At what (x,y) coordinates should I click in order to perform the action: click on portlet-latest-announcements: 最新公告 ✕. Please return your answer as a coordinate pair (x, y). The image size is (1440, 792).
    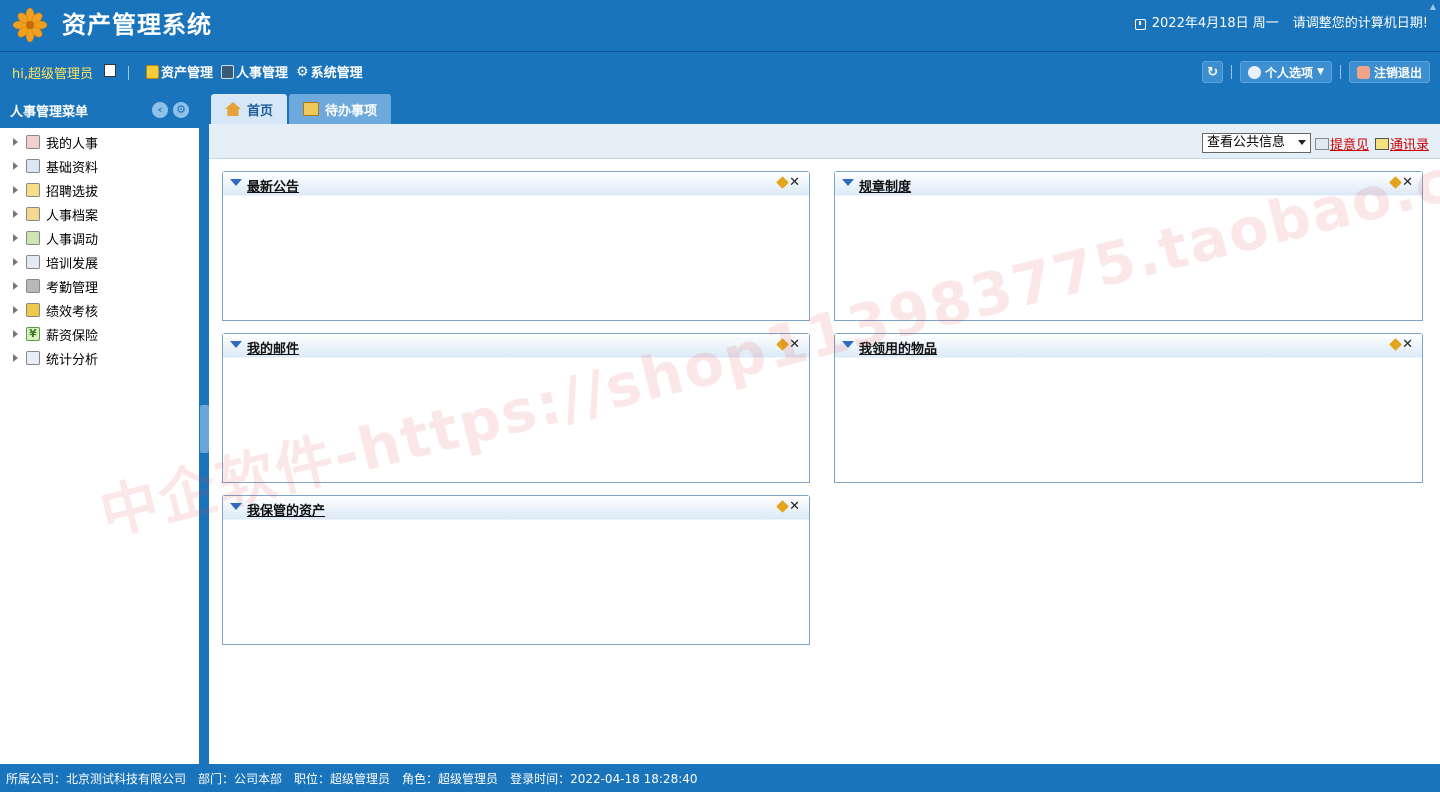
    Looking at the image, I should click on (516, 246).